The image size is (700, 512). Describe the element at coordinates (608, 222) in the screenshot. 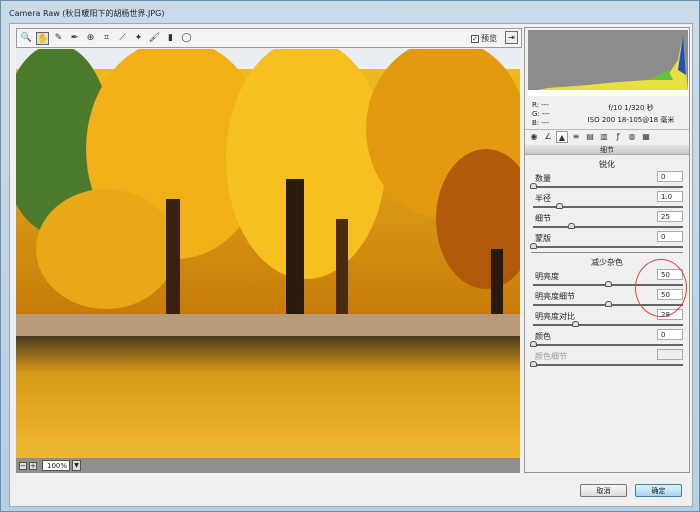

I see `slider-row: 细节 25` at that location.